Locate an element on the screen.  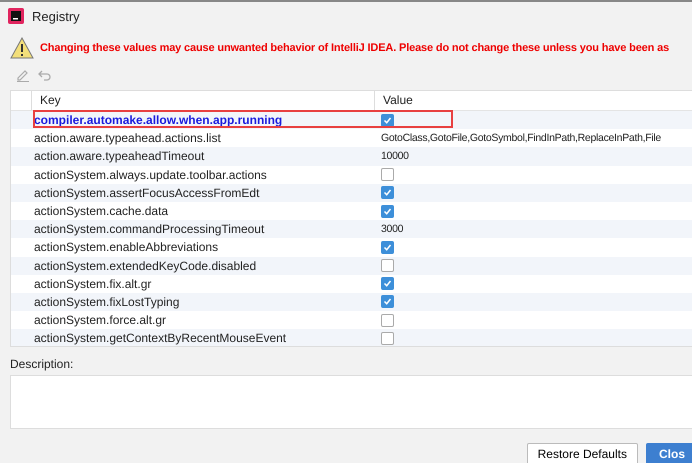
registry-key: compiler.automake.allow.when.app.running is located at coordinates (202, 120).